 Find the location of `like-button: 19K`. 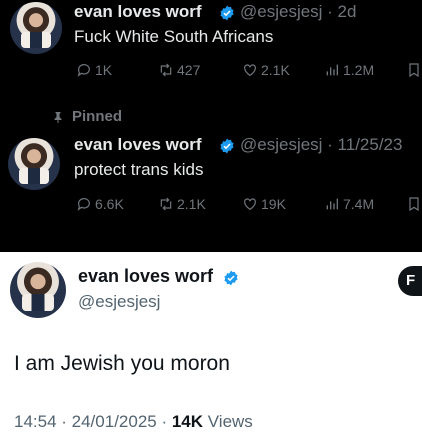

like-button: 19K is located at coordinates (264, 204).